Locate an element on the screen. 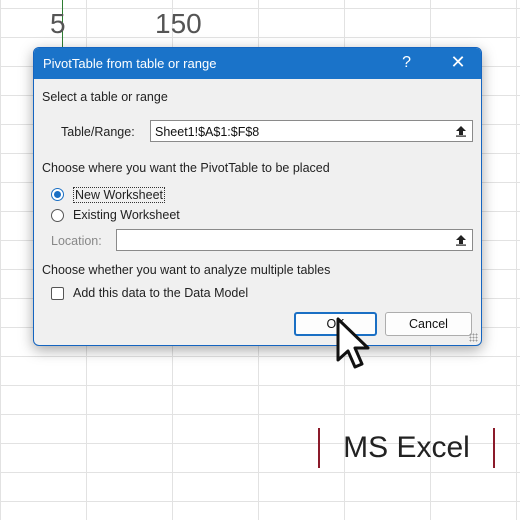  location-input is located at coordinates (294, 240).